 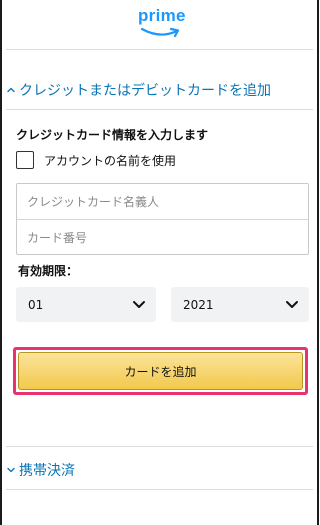 I want to click on expiry-month-value: 01, so click(x=36, y=304).